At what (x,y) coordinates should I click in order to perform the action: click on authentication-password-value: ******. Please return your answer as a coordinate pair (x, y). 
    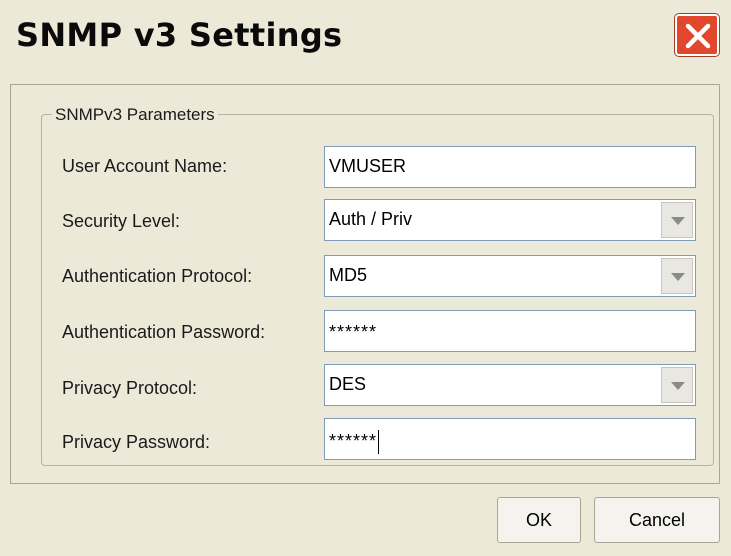
    Looking at the image, I should click on (353, 332).